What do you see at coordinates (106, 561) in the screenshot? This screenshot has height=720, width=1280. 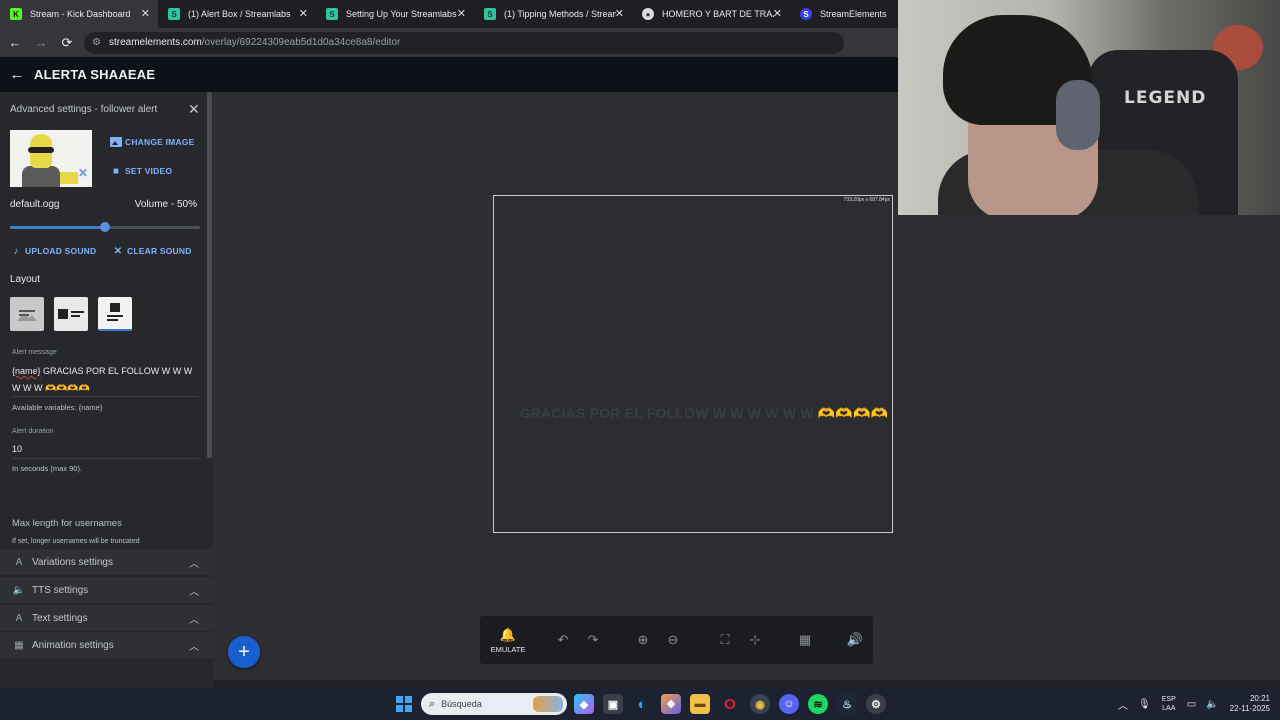 I see `variations-settings-header: A Variations settings ︿` at bounding box center [106, 561].